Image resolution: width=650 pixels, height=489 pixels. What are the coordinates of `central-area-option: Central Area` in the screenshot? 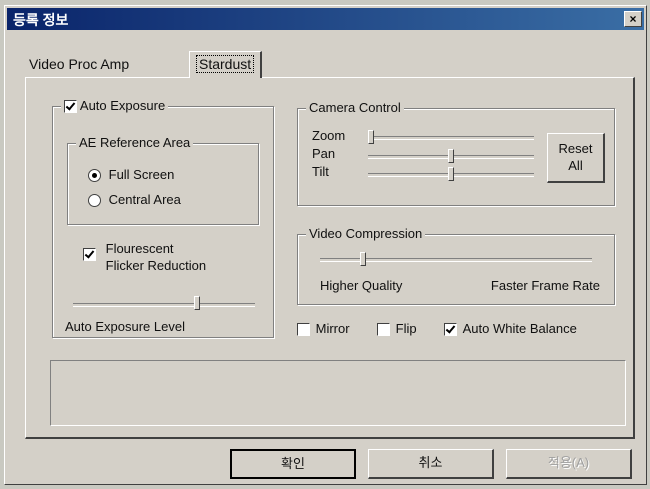 It's located at (134, 200).